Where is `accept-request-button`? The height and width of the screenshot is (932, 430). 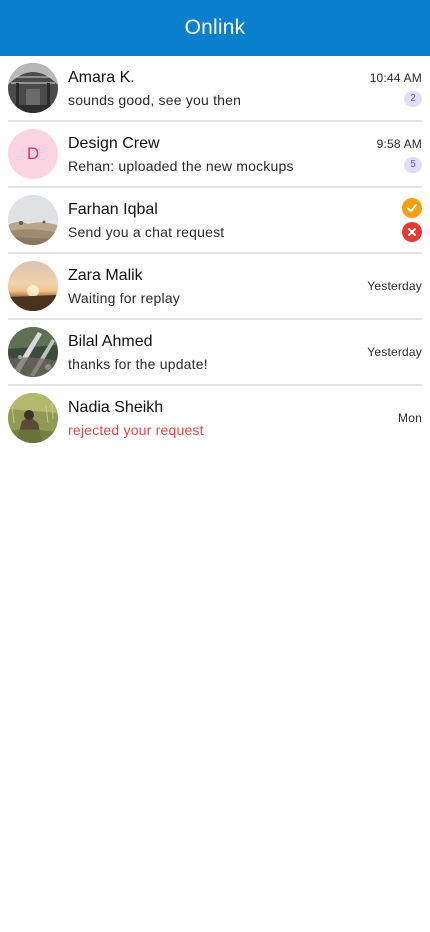
accept-request-button is located at coordinates (412, 208).